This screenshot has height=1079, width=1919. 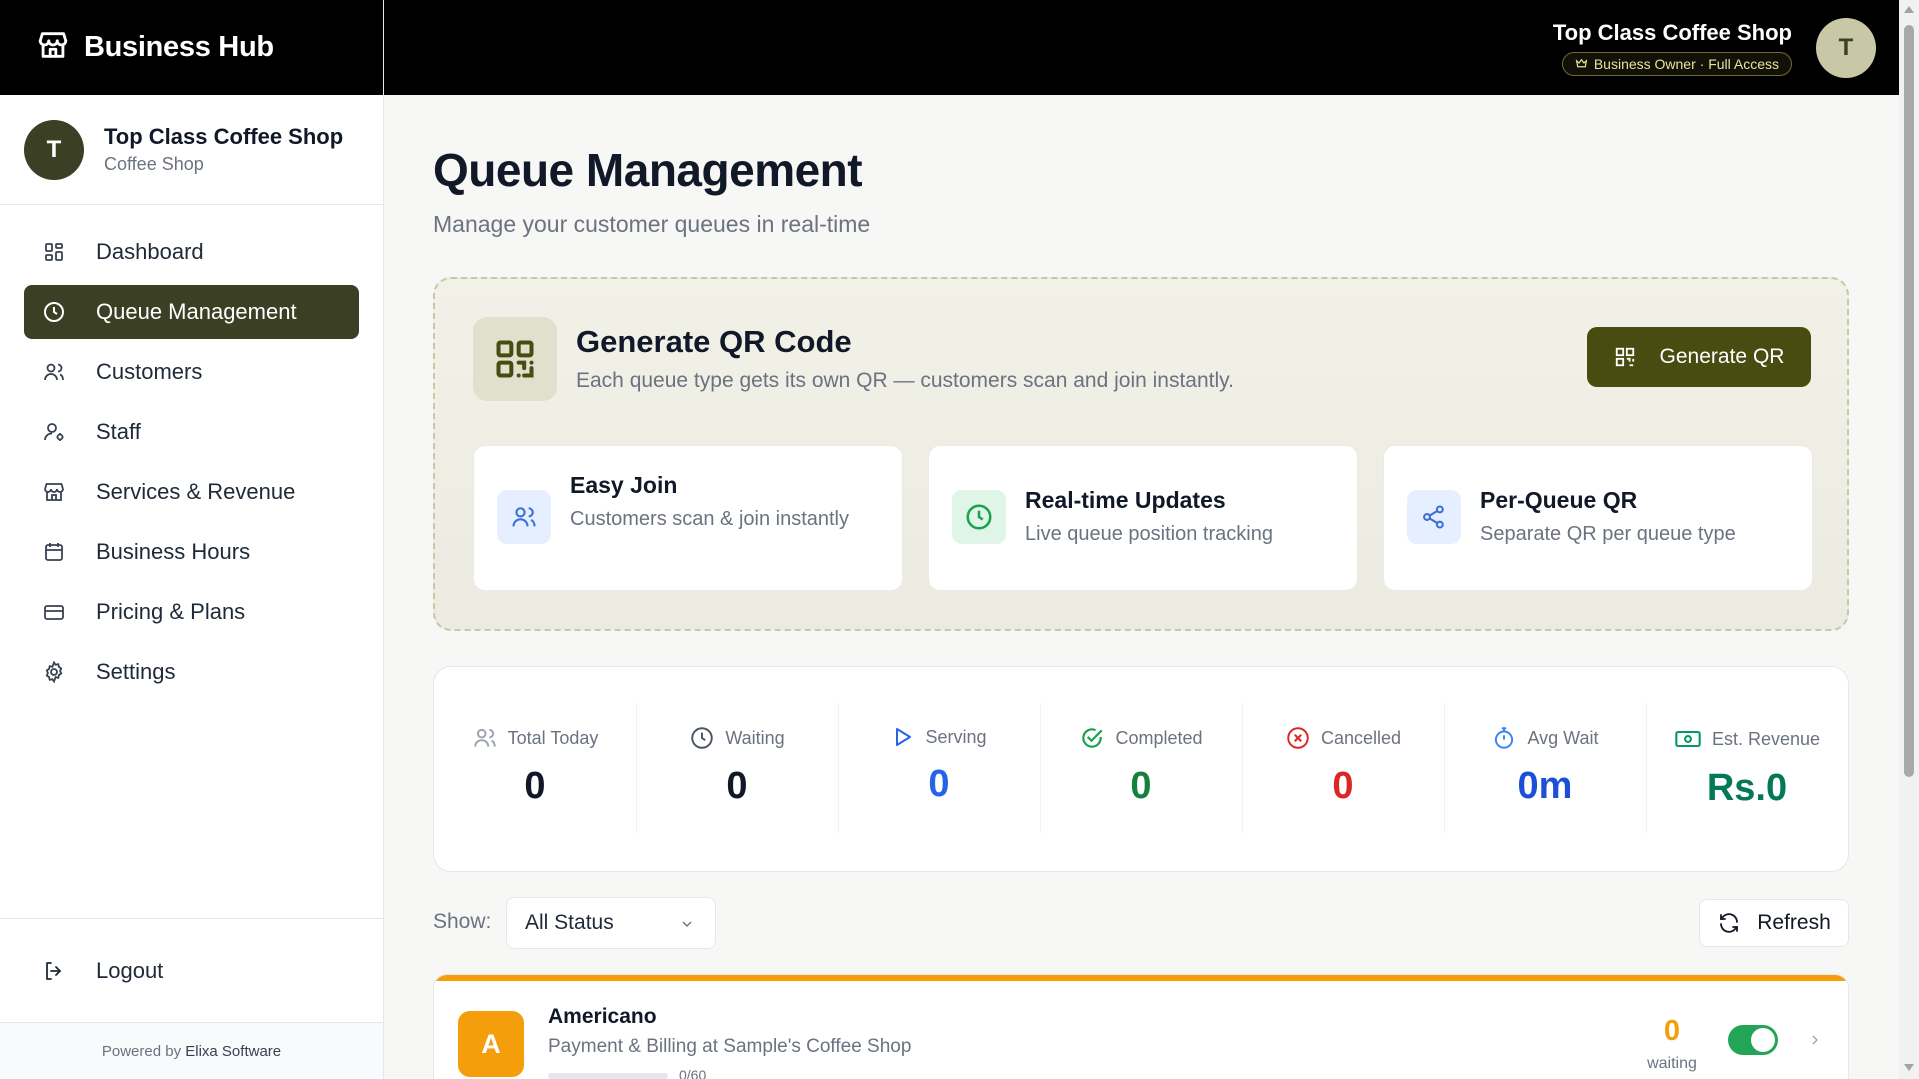 I want to click on logout-section: Logout, so click(x=191, y=970).